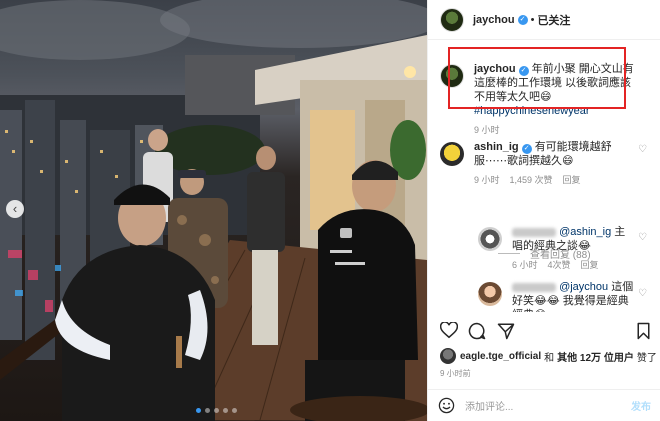 This screenshot has height=421, width=660. I want to click on caption-highlight-box, so click(537, 78).